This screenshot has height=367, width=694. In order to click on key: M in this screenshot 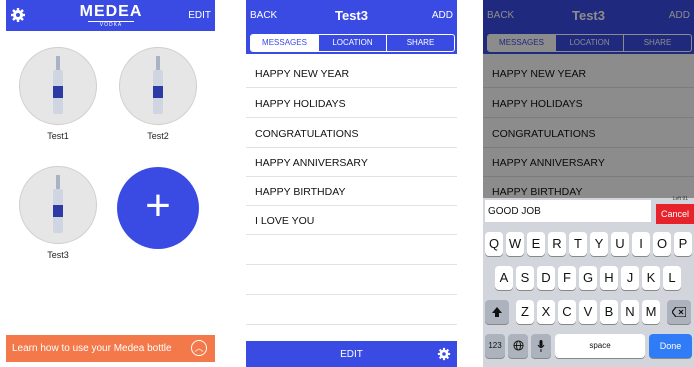, I will do `click(651, 312)`.